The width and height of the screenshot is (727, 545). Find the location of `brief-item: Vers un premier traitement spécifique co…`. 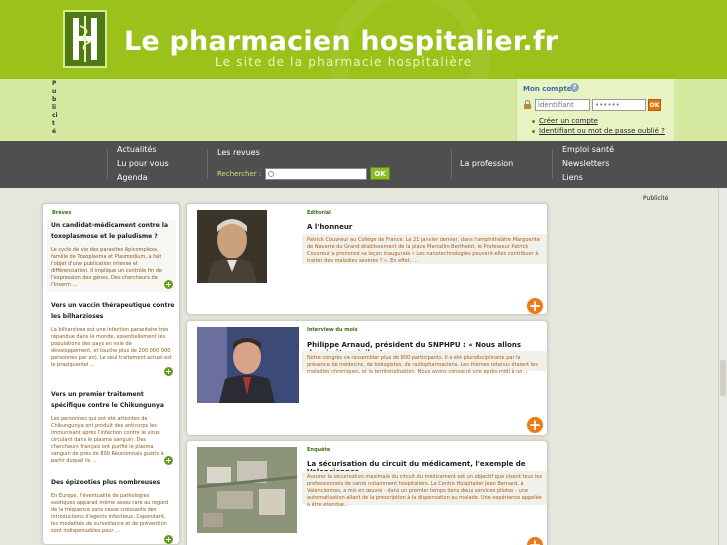

brief-item: Vers un premier traitement spécifique co… is located at coordinates (111, 429).